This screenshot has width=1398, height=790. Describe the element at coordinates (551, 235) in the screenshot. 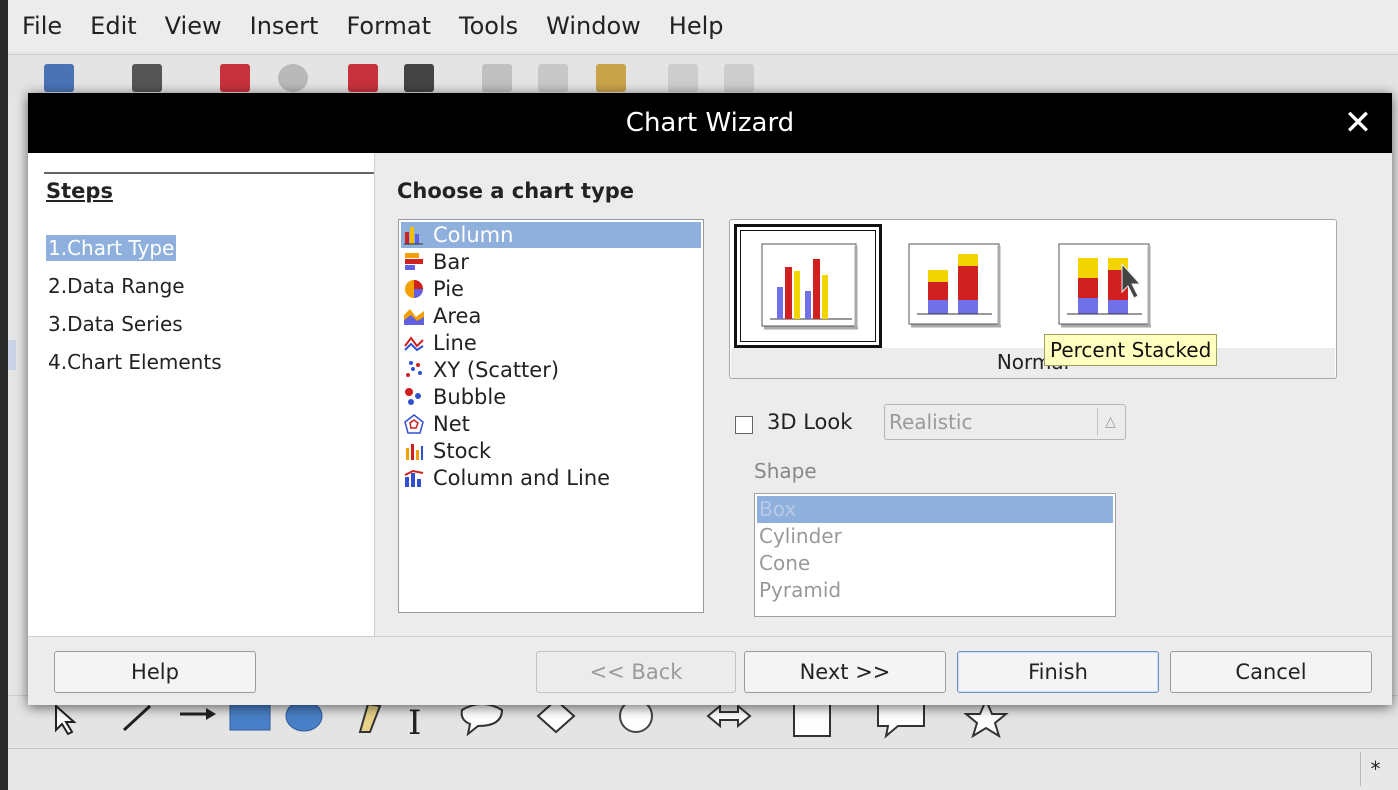

I see `chart-type-column: Column` at that location.